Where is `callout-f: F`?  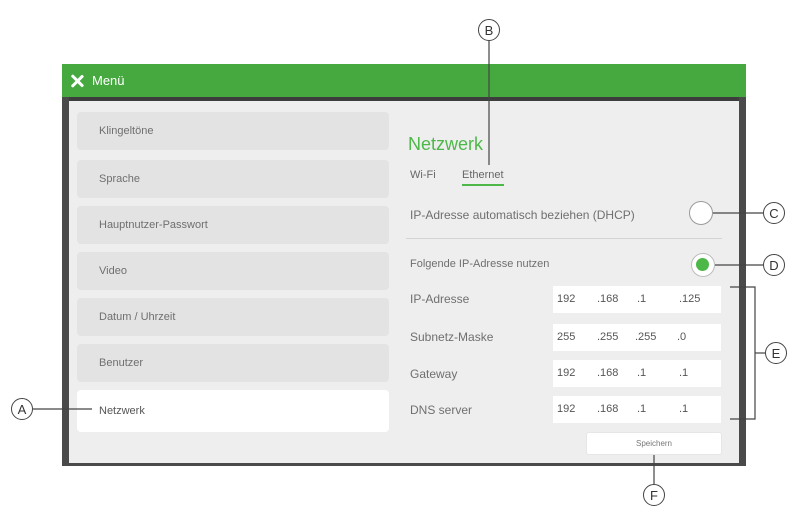 callout-f: F is located at coordinates (654, 495).